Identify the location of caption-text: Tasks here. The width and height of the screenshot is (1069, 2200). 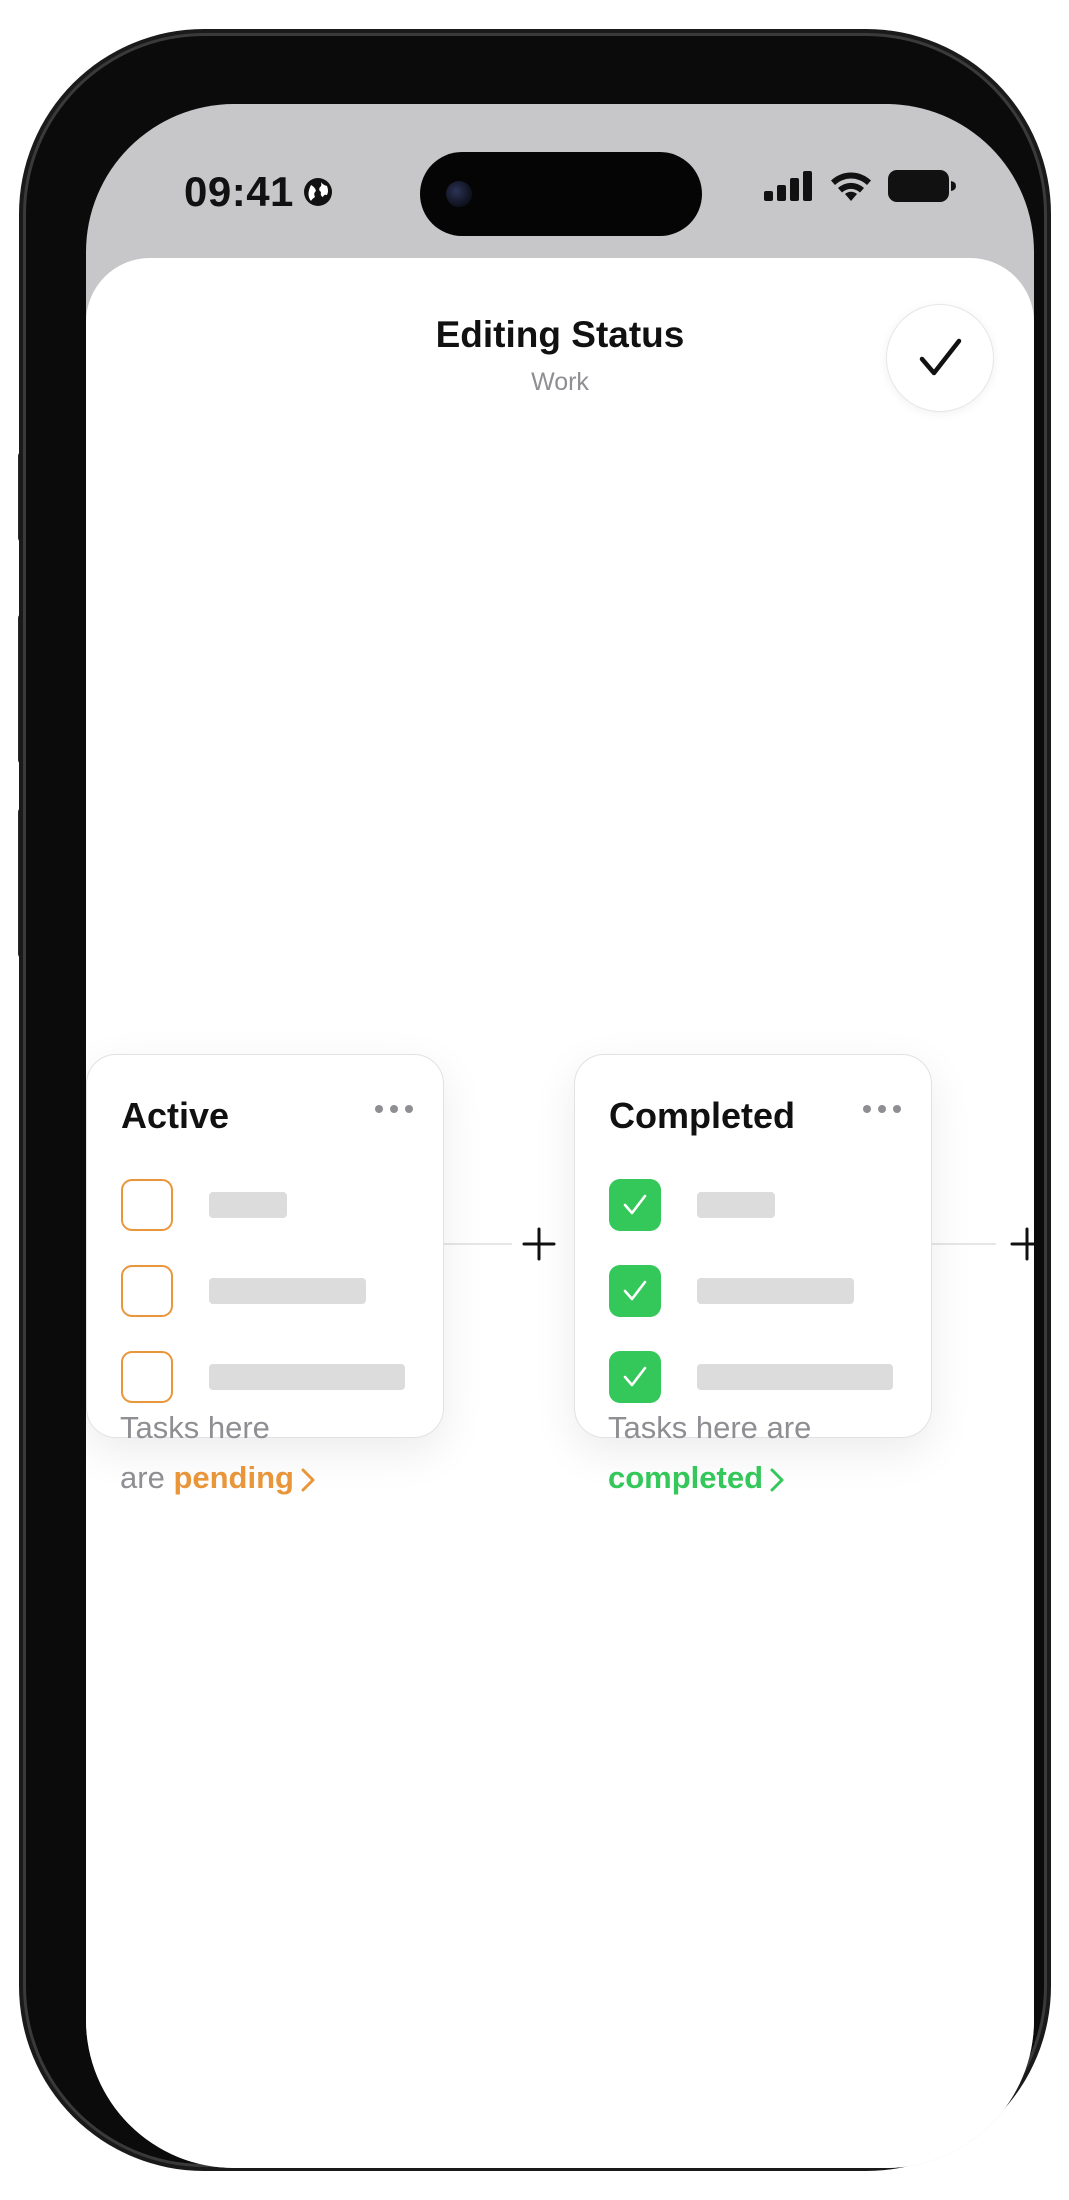
(195, 1427).